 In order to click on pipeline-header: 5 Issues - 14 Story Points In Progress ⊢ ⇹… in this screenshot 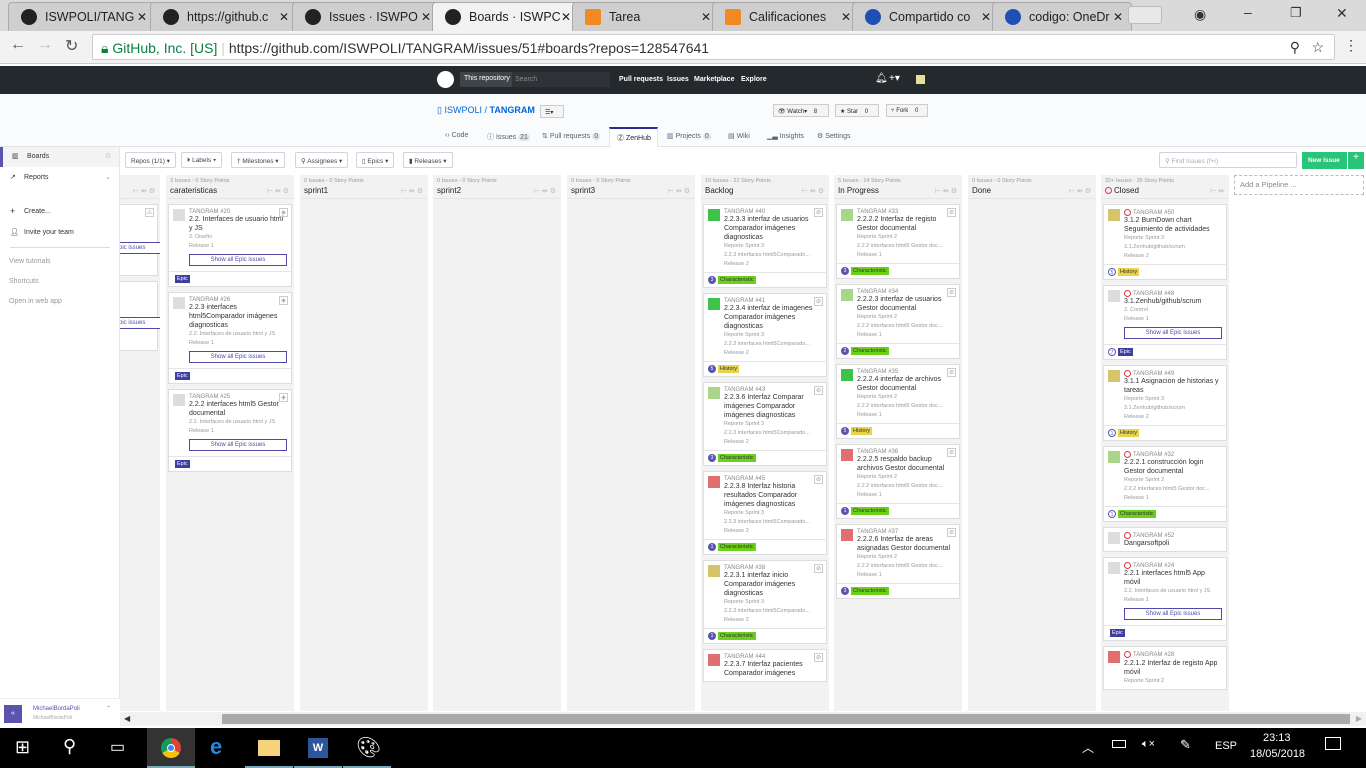, I will do `click(898, 187)`.